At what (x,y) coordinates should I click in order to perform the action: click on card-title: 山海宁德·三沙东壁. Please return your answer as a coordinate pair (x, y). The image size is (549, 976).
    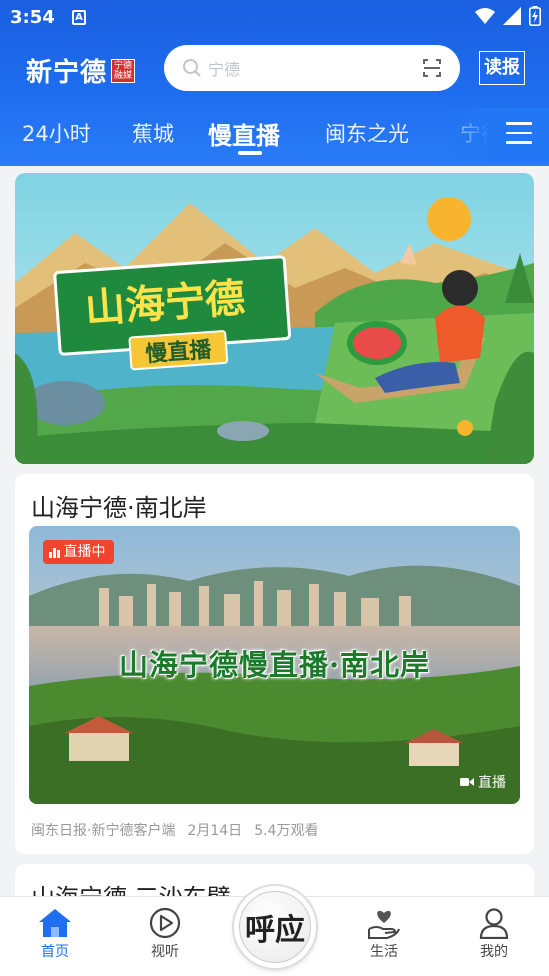
    Looking at the image, I should click on (131, 887).